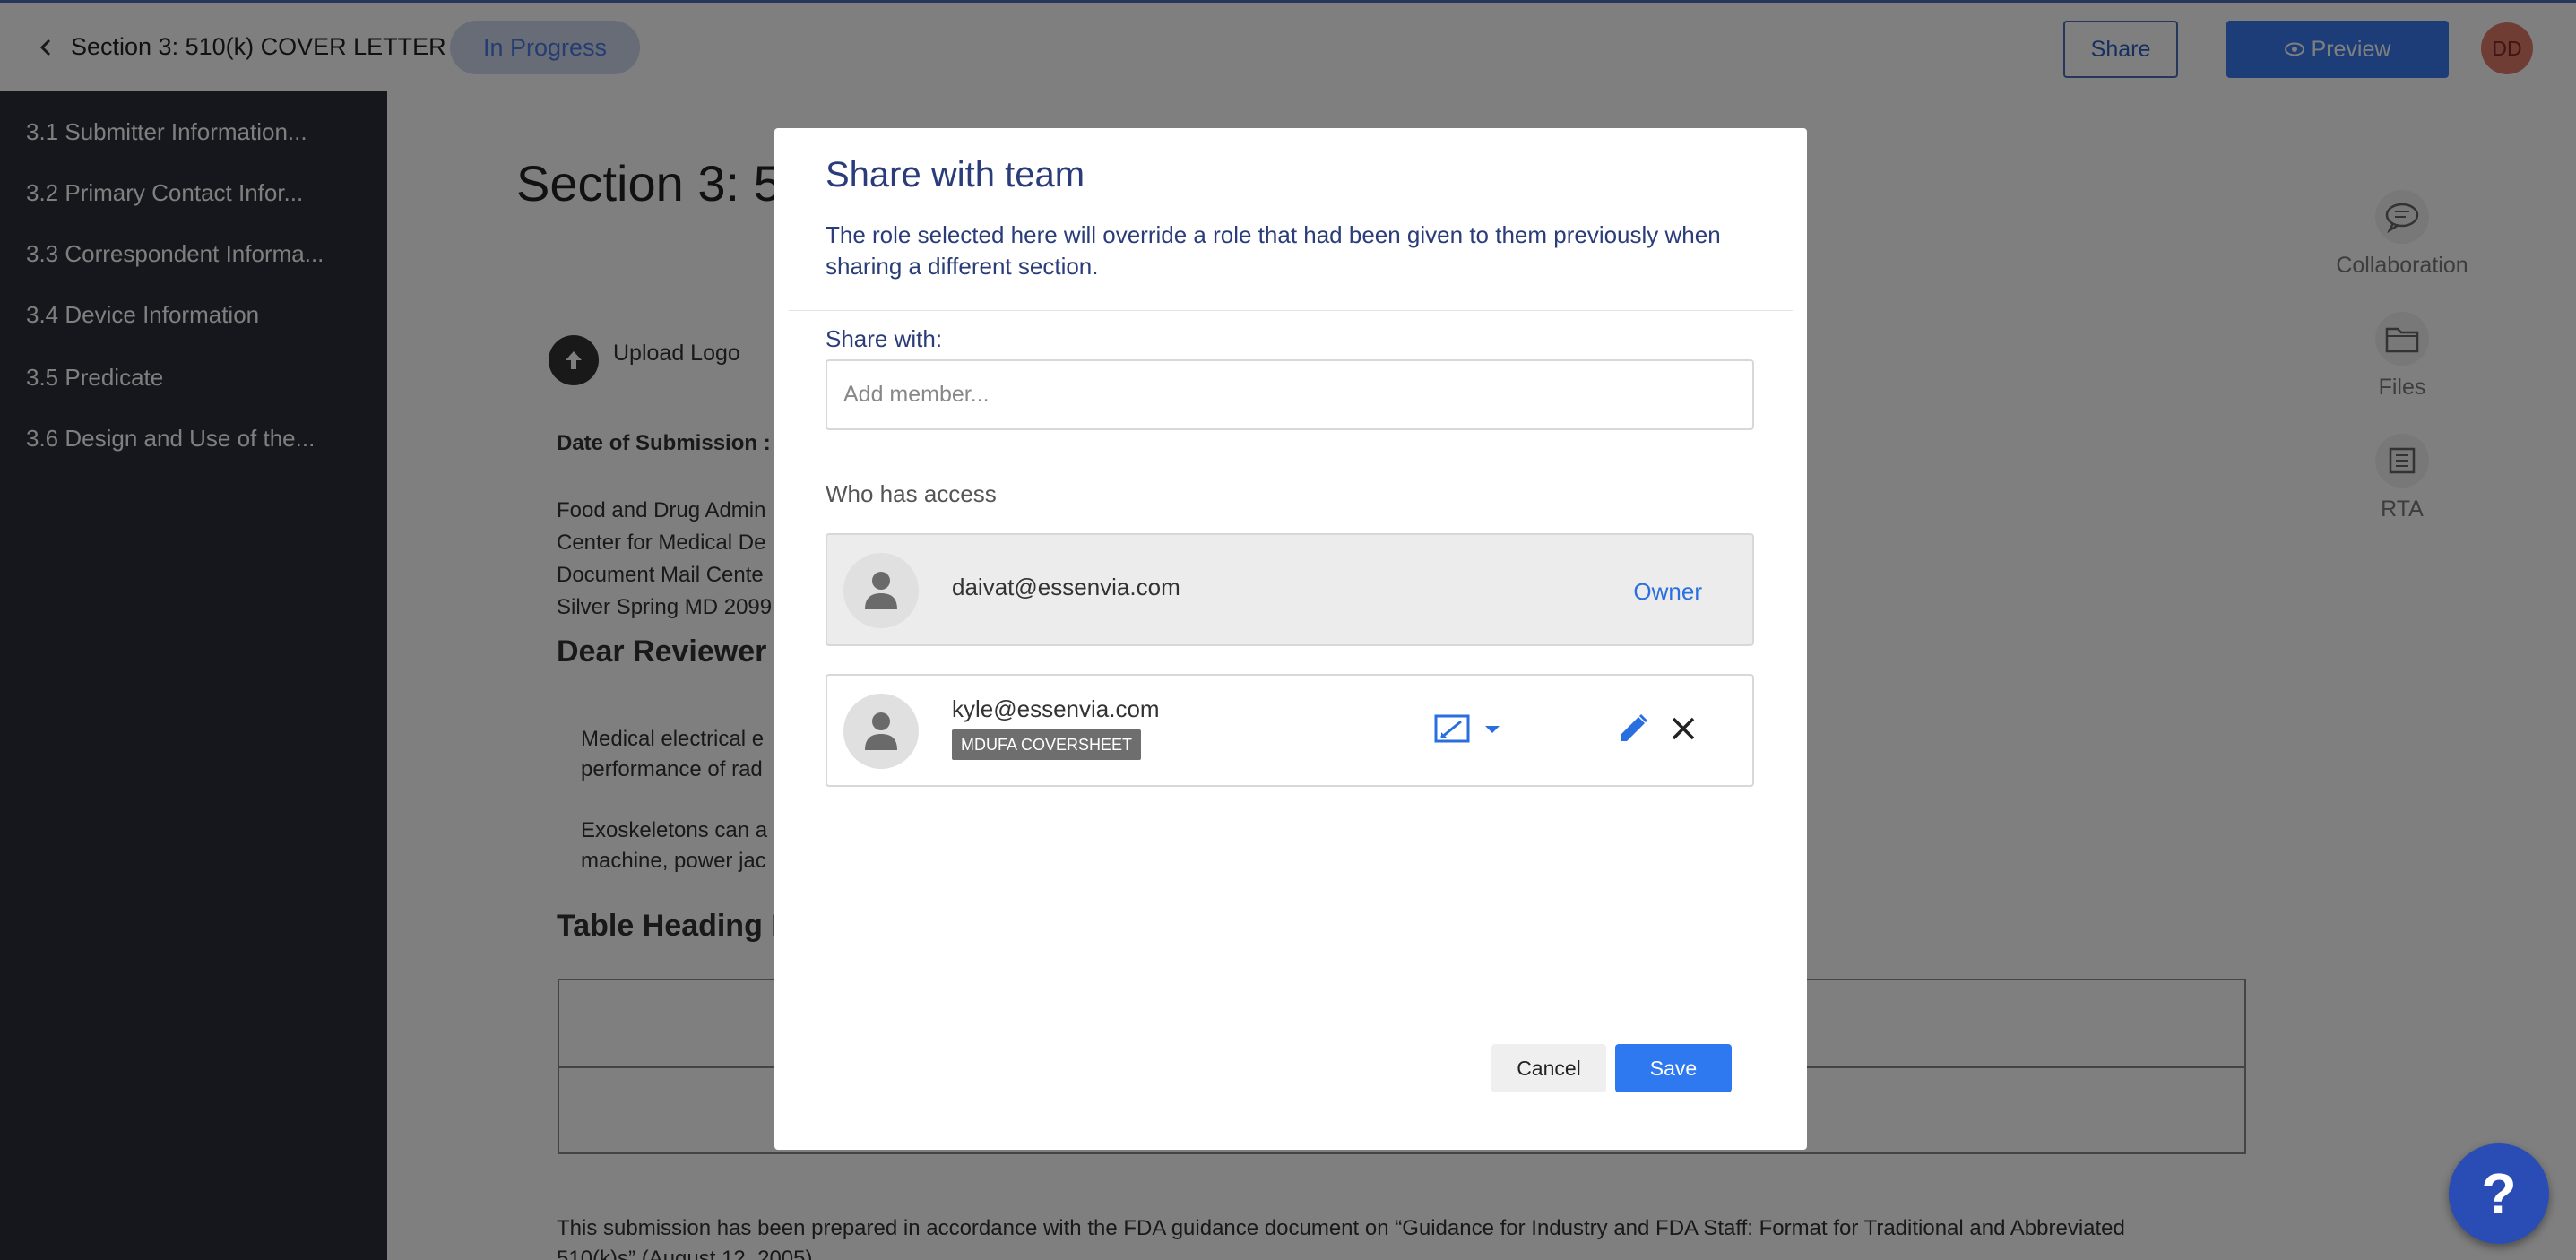 The height and width of the screenshot is (1260, 2576). What do you see at coordinates (1452, 730) in the screenshot?
I see `reviewer-role-icon` at bounding box center [1452, 730].